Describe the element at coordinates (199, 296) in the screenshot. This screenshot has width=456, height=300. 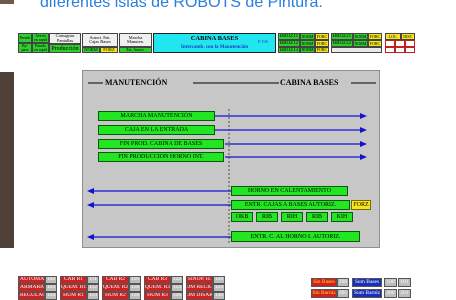
I see `om-disar-button: OM DISAR` at that location.